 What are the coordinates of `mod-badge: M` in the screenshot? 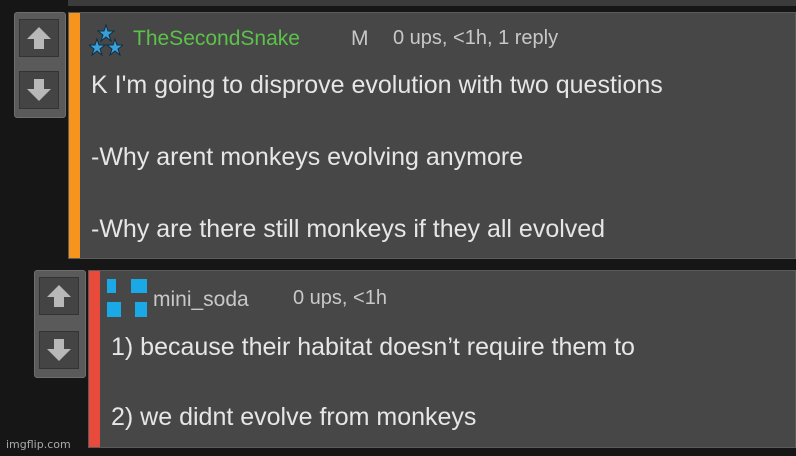 It's located at (360, 38).